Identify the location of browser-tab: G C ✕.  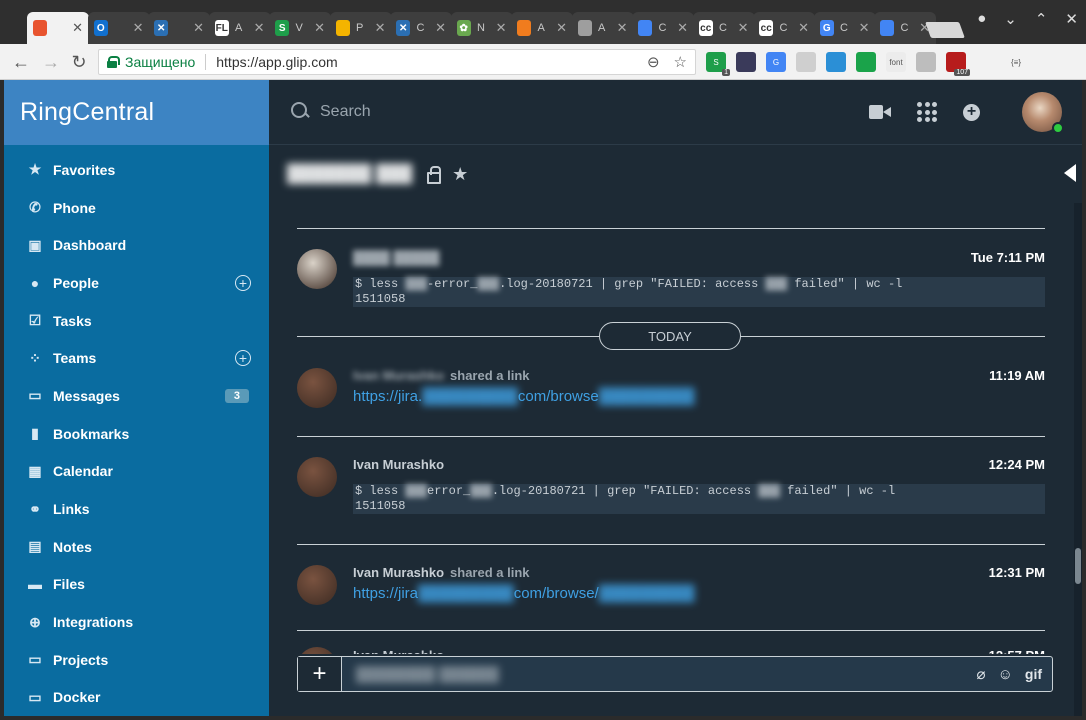
(844, 28).